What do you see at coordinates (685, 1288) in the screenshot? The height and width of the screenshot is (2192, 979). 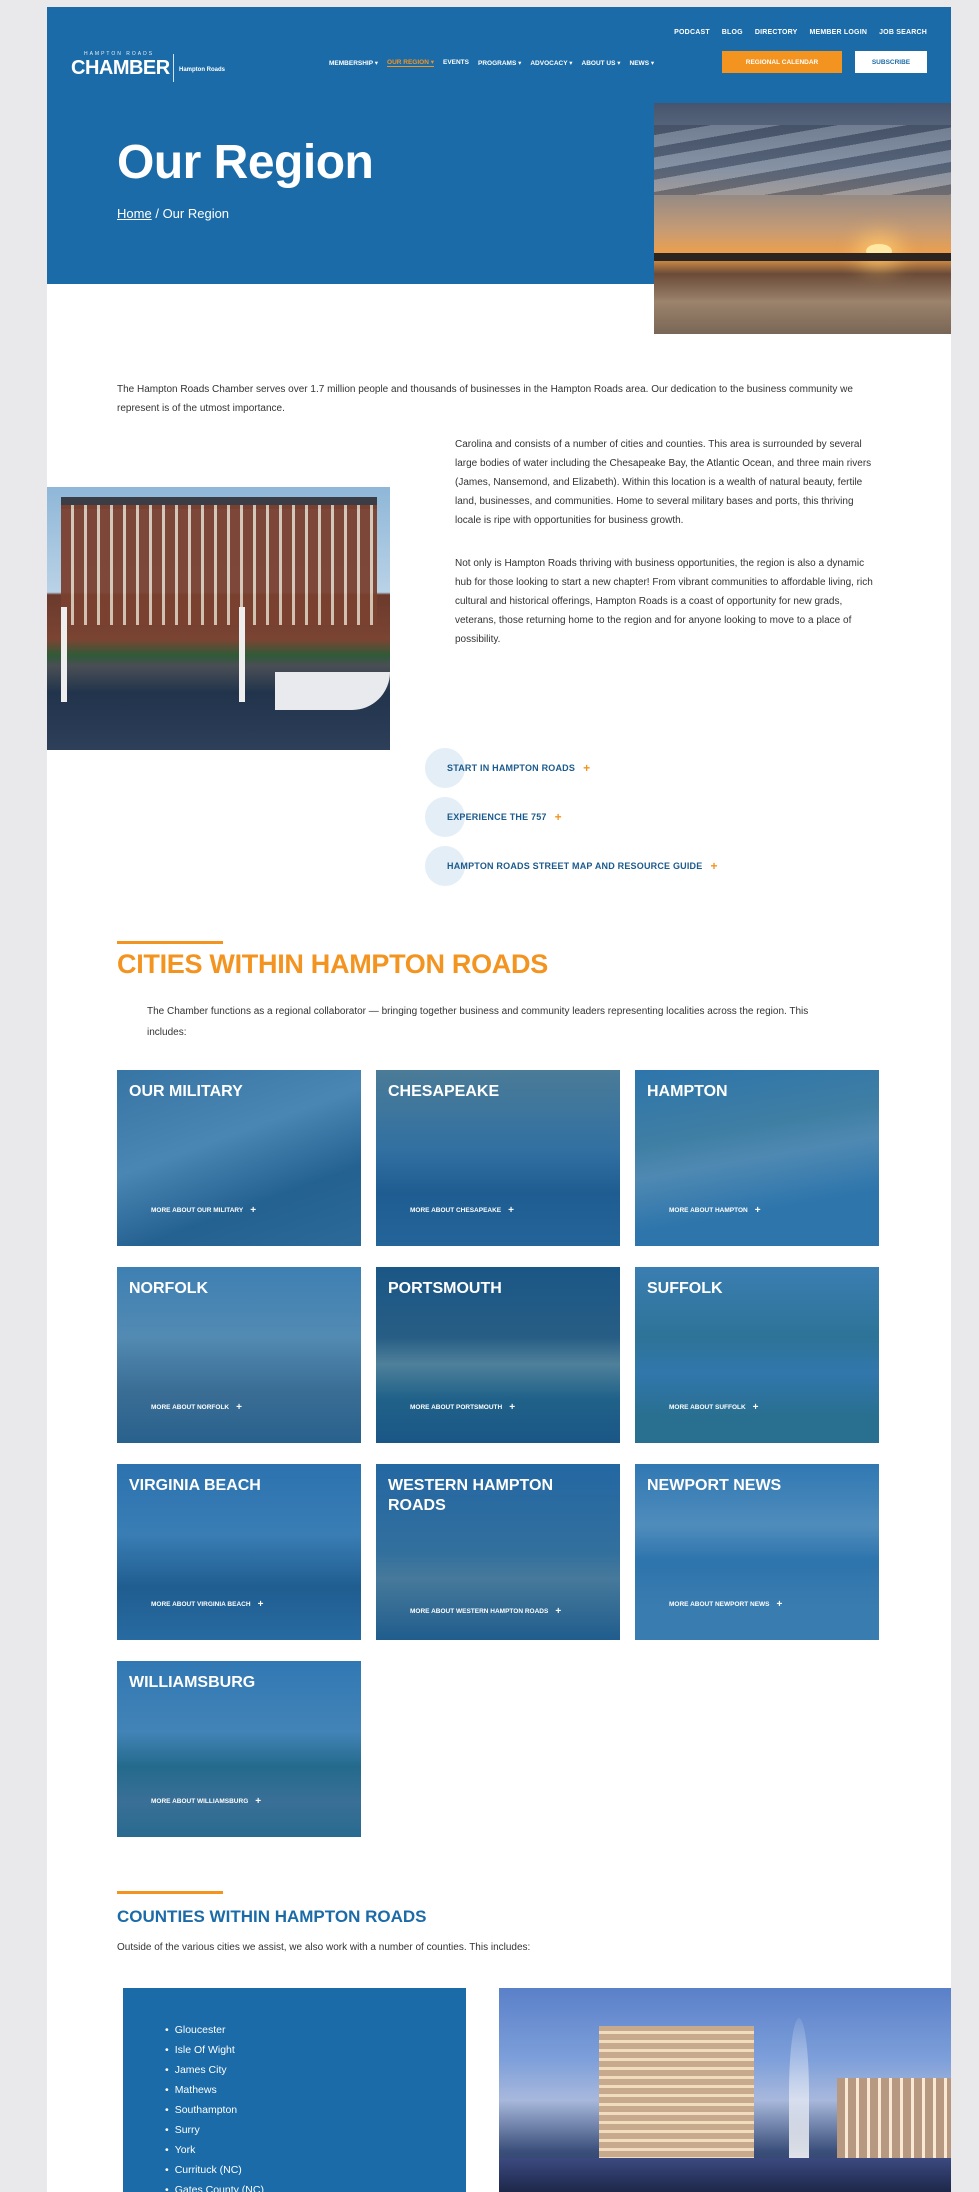 I see `city-name: SUFFOLK` at bounding box center [685, 1288].